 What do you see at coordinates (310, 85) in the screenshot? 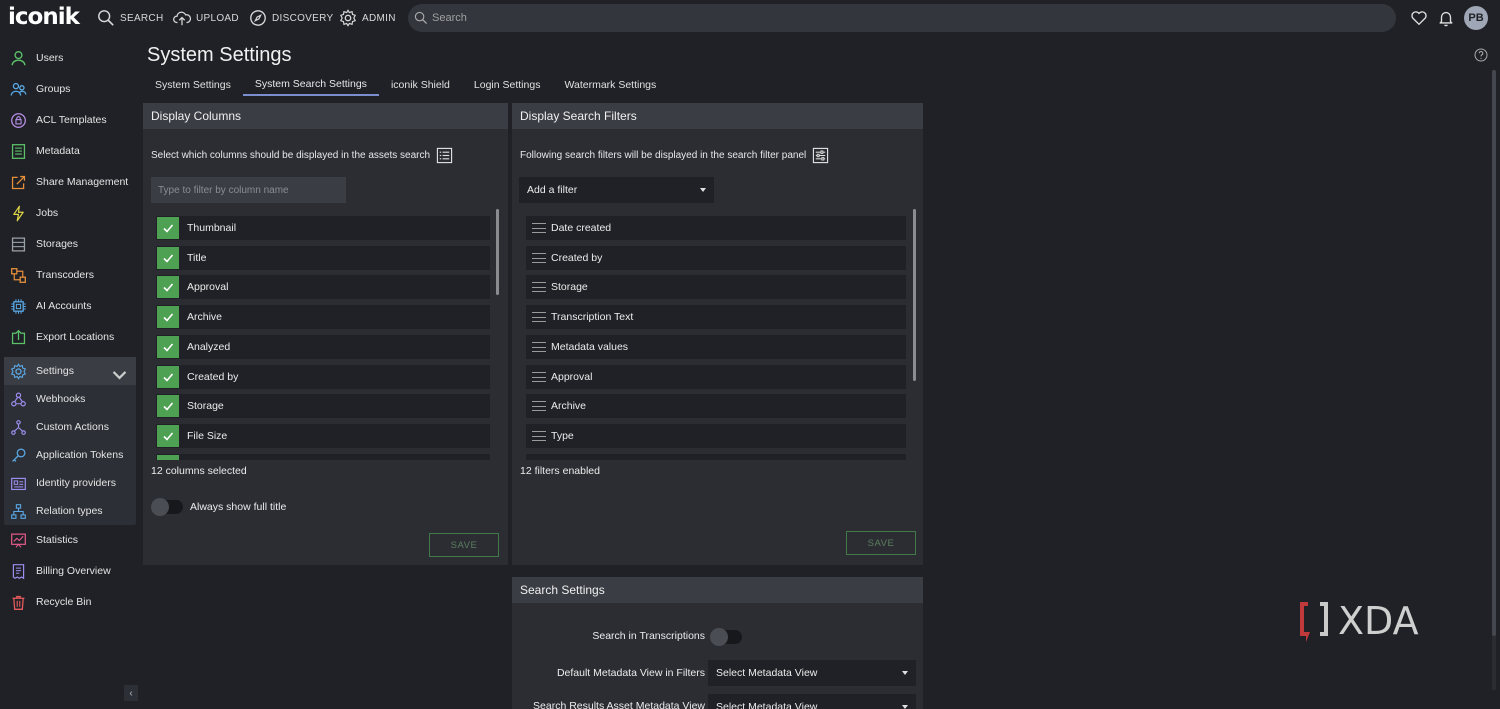
I see `tab-system-search-settings: System Search Settings` at bounding box center [310, 85].